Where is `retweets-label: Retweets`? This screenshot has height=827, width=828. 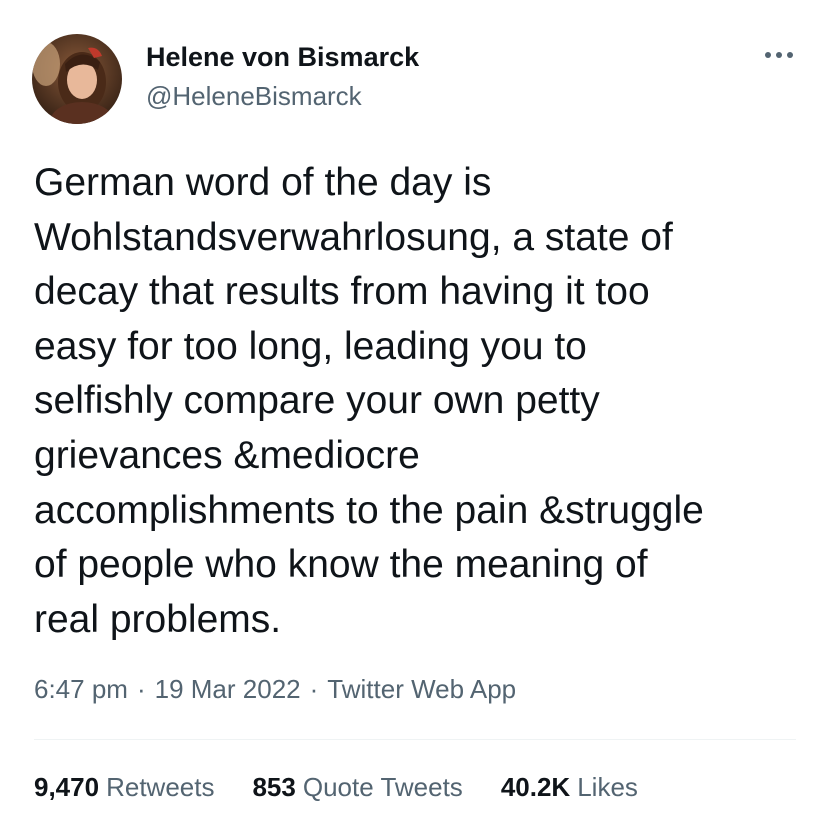
retweets-label: Retweets is located at coordinates (160, 787).